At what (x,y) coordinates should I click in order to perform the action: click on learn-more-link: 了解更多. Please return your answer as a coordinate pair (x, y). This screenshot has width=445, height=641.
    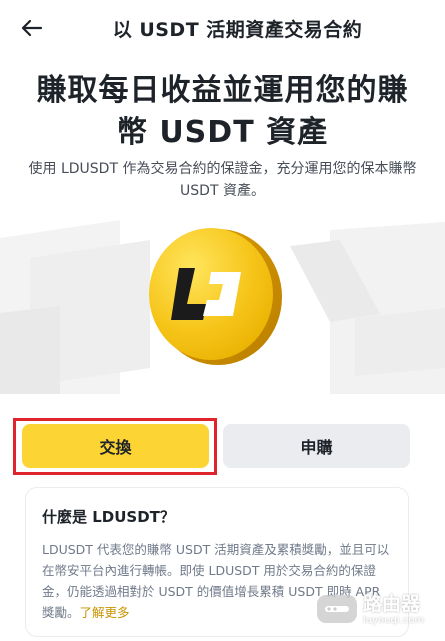
    Looking at the image, I should click on (105, 612).